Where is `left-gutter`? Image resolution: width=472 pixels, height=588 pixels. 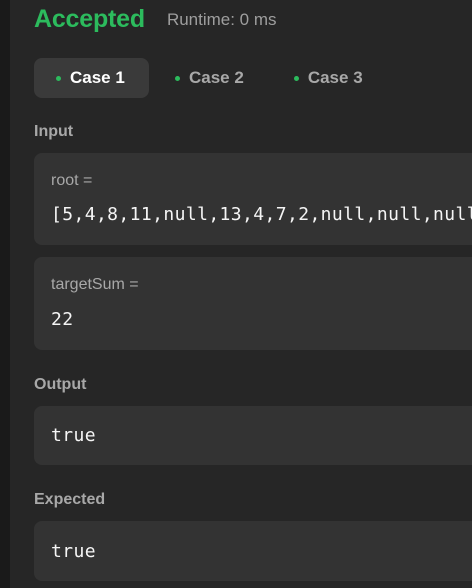 left-gutter is located at coordinates (5, 294).